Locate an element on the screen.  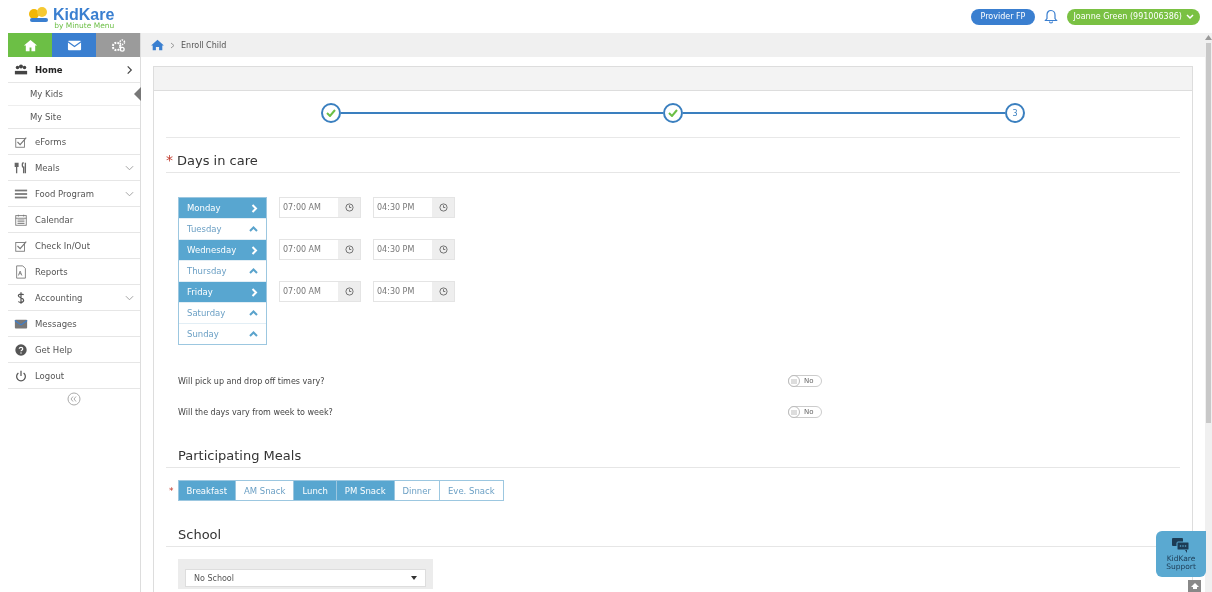
sidebar-item: Logout is located at coordinates (74, 376).